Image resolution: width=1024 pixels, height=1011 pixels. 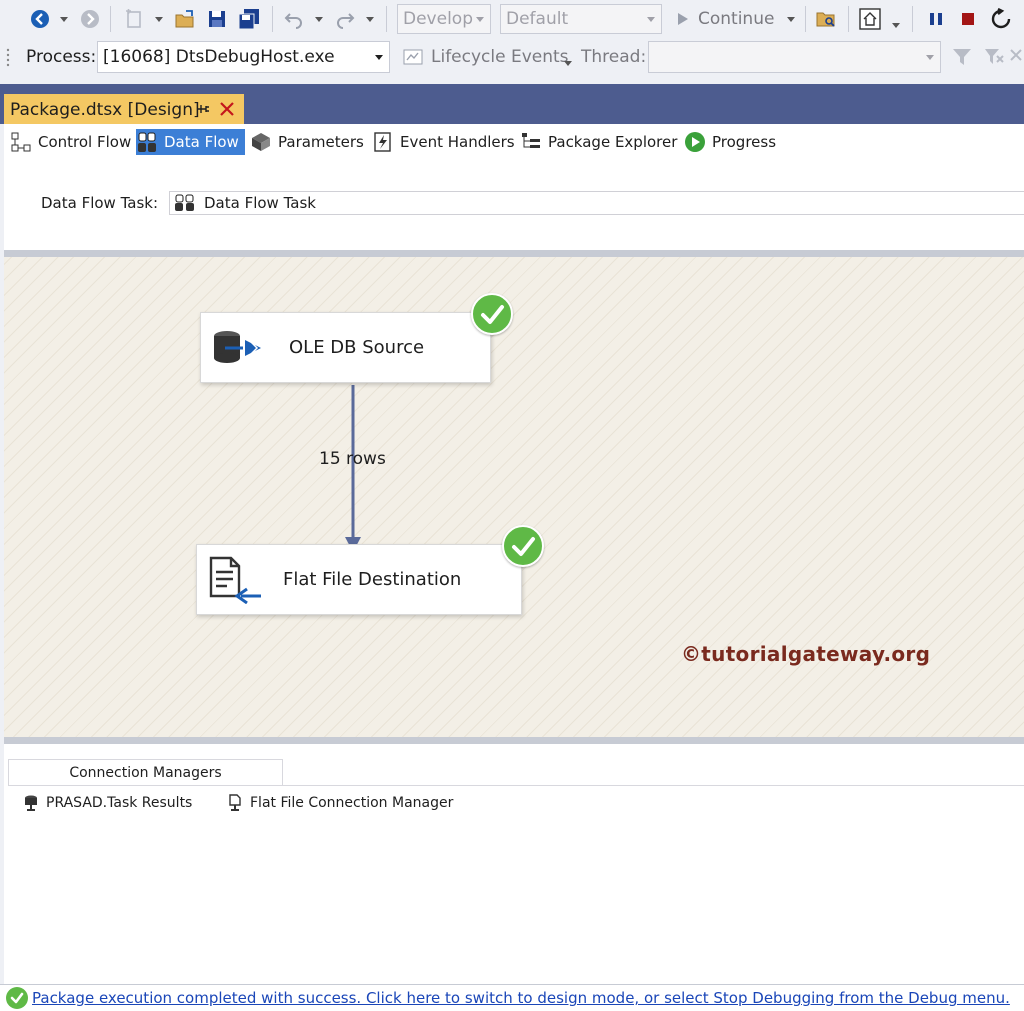 What do you see at coordinates (119, 803) in the screenshot?
I see `connection-manager-label: PRASAD.Task Results` at bounding box center [119, 803].